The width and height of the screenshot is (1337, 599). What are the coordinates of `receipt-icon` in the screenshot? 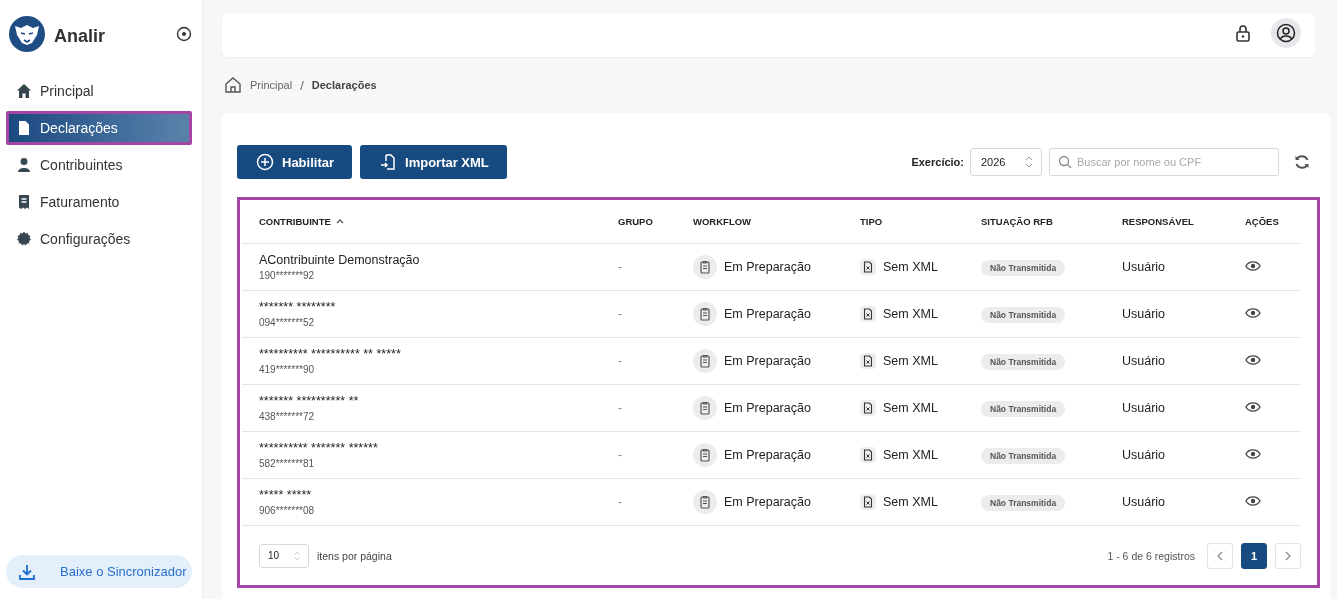 It's located at (24, 202).